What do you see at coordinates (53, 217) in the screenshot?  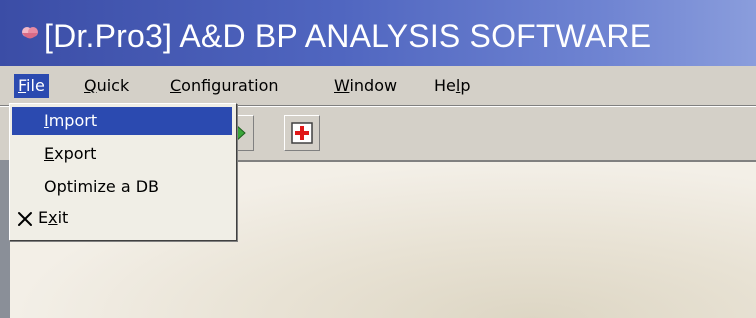 I see `menu-item-exit-label: Exit` at bounding box center [53, 217].